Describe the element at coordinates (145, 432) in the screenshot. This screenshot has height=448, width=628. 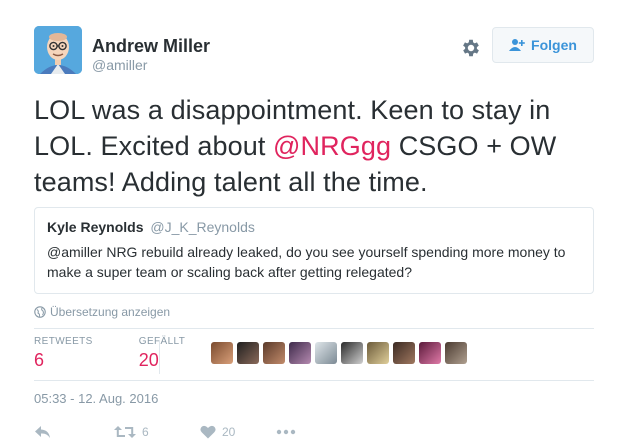
I see `retweet-count: 6` at that location.